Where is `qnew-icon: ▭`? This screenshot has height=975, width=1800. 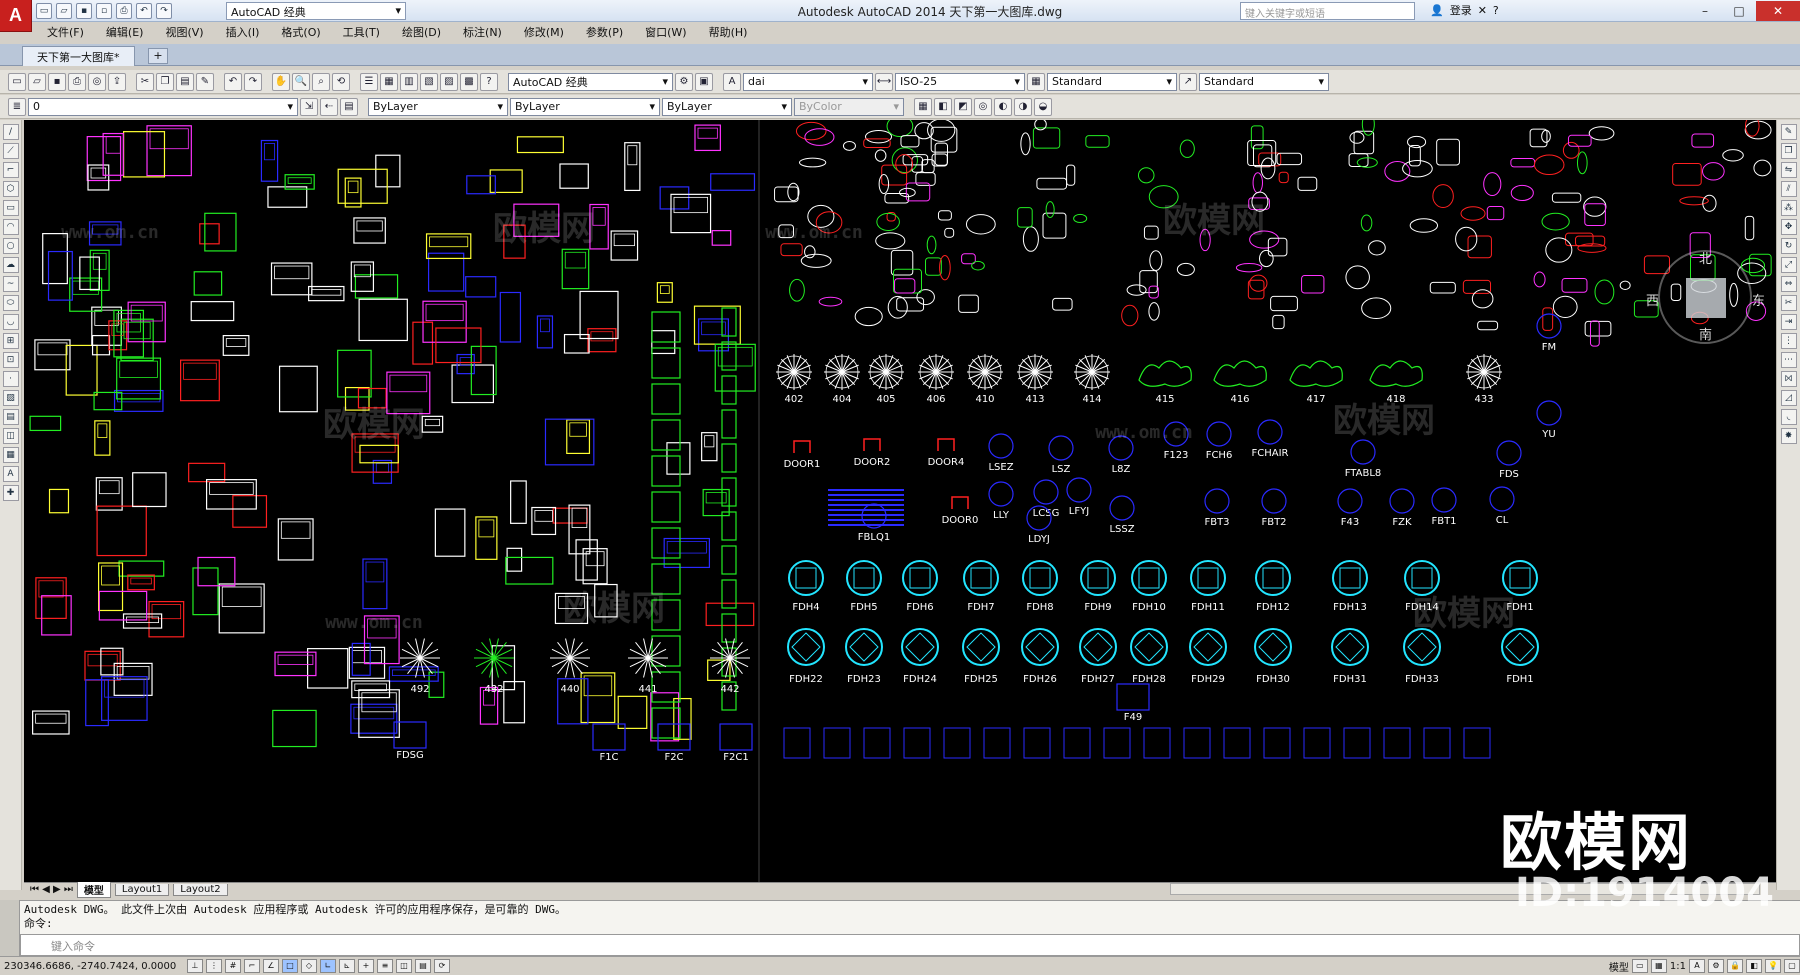
qnew-icon: ▭ is located at coordinates (17, 81).